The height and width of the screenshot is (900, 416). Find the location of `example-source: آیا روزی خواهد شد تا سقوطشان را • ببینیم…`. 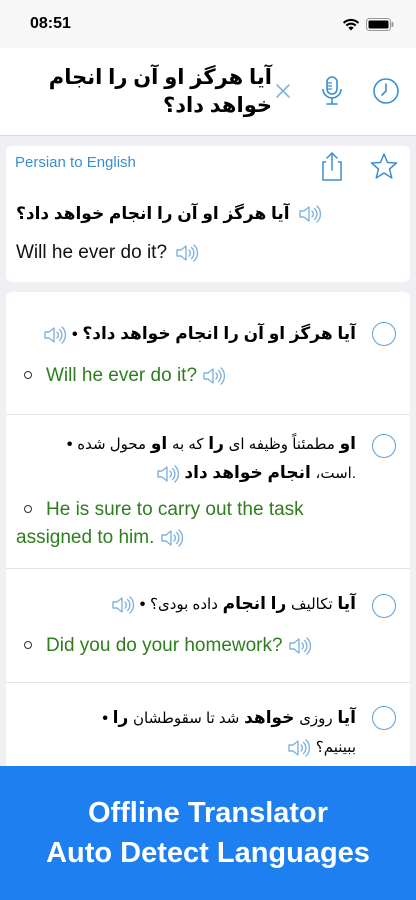

example-source: آیا روزی خواهد شد تا سقوطشان را • ببینیم… is located at coordinates (229, 733).